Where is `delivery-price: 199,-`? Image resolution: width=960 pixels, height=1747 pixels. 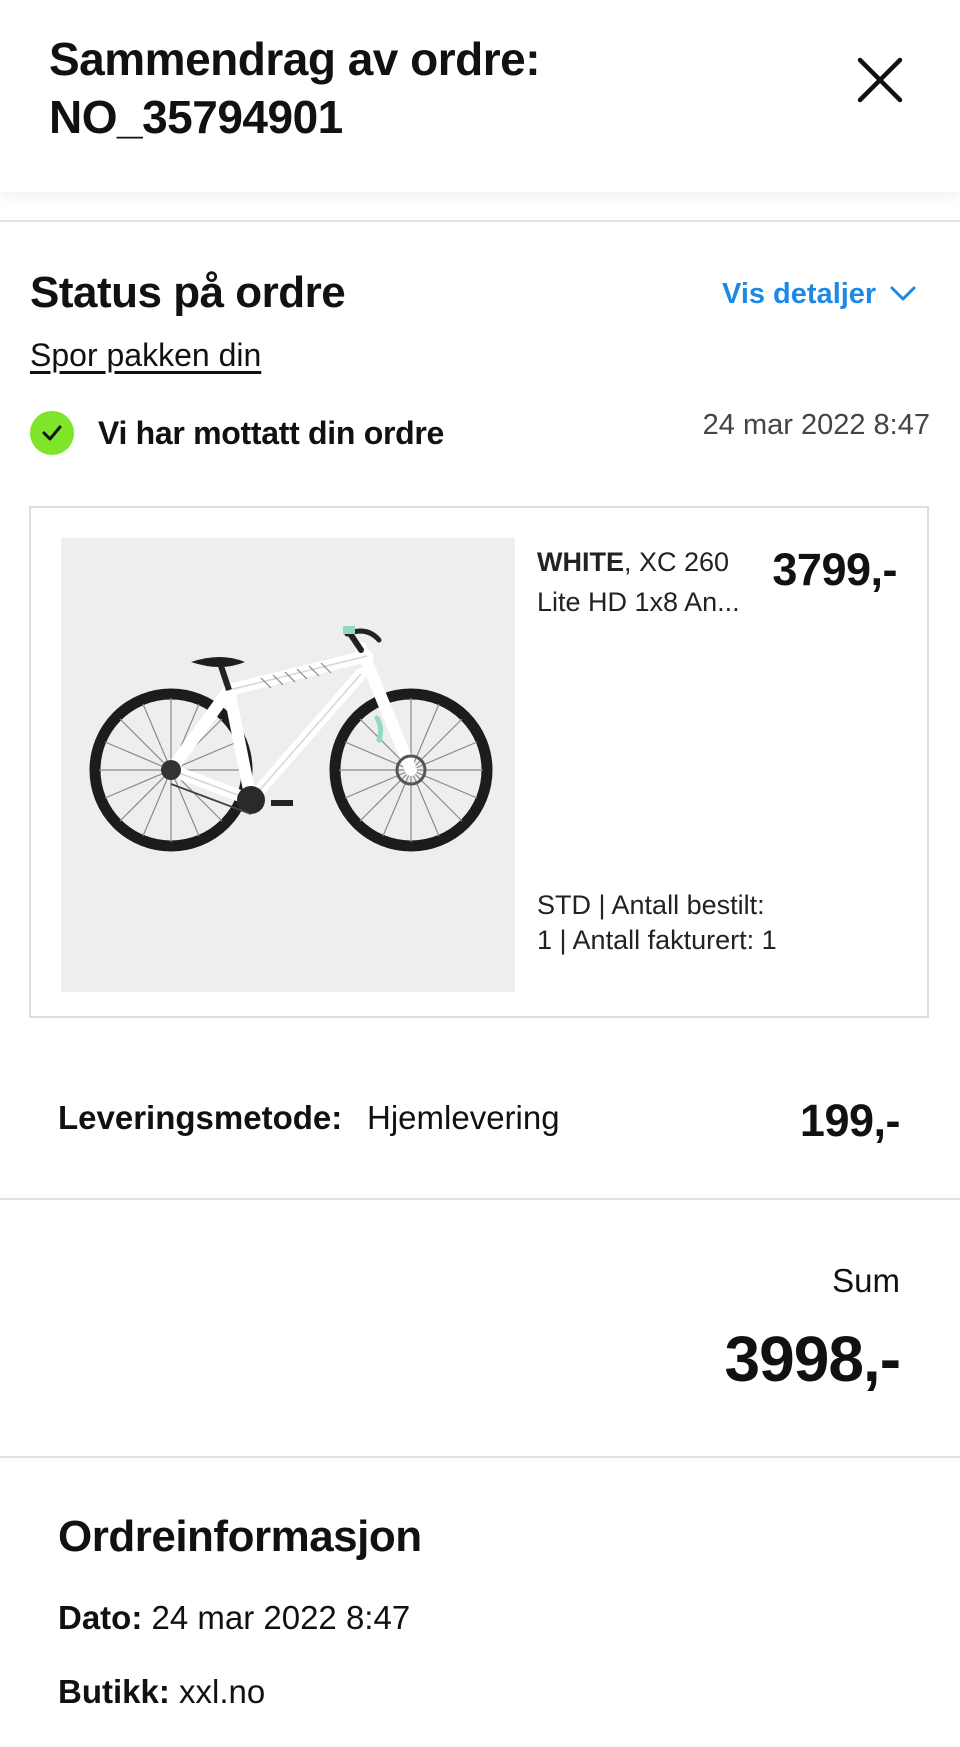 delivery-price: 199,- is located at coordinates (850, 1120).